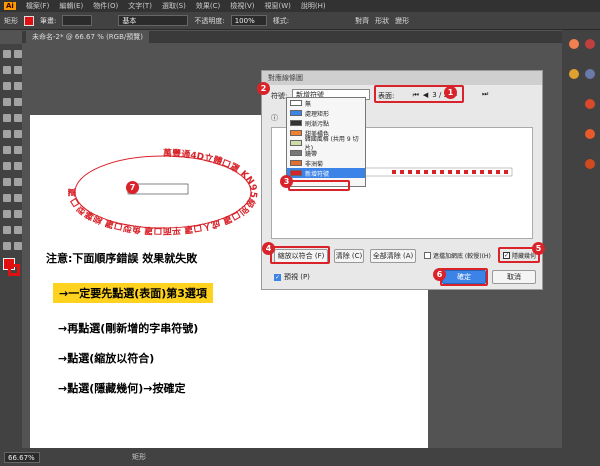 The width and height of the screenshot is (600, 466). Describe the element at coordinates (208, 6) in the screenshot. I see `menu-effect: 效果(C)` at that location.